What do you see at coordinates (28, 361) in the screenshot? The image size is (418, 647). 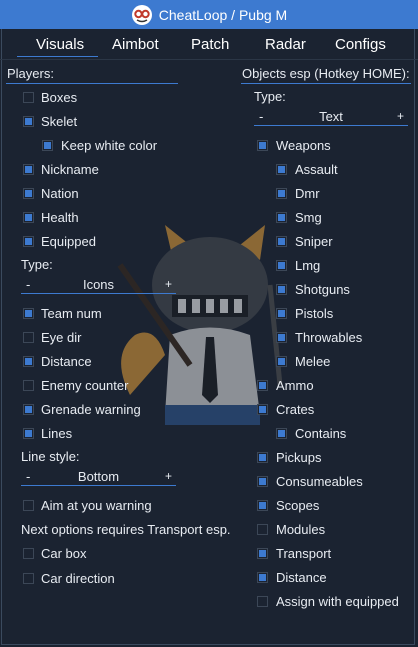 I see `distance-checkbox` at bounding box center [28, 361].